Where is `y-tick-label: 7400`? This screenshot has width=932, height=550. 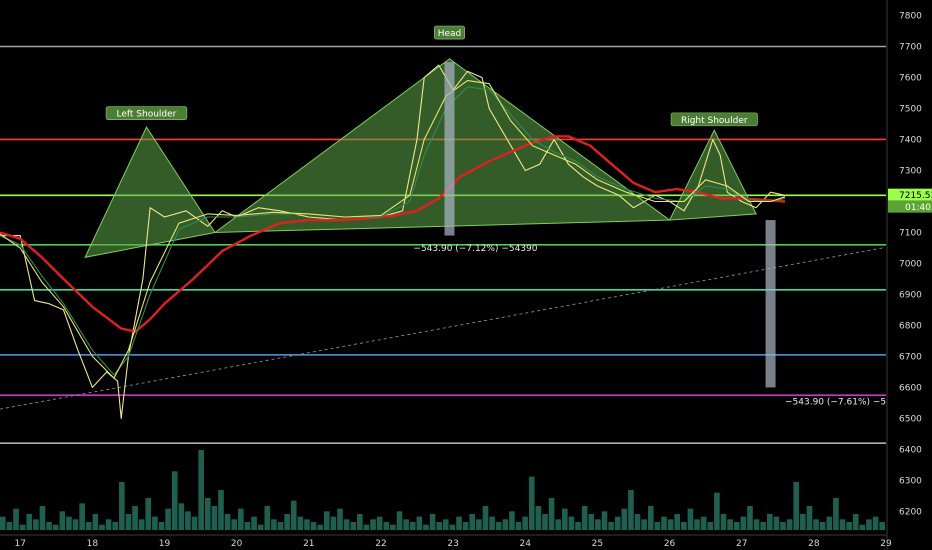 y-tick-label: 7400 is located at coordinates (910, 140).